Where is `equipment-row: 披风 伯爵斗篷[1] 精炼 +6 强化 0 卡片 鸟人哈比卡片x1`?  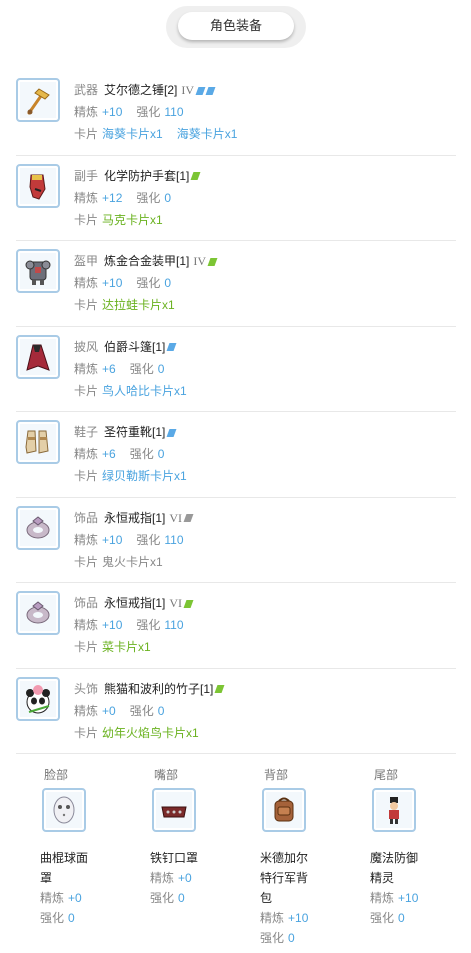 equipment-row: 披风 伯爵斗篷[1] 精炼 +6 强化 0 卡片 鸟人哈比卡片x1 is located at coordinates (236, 369).